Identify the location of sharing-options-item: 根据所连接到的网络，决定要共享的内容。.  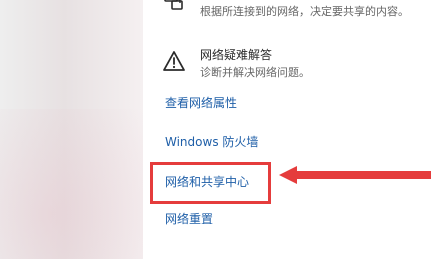
(296, 13).